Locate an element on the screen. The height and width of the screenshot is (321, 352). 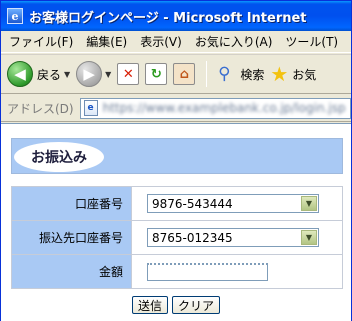
home-button: ⌂ is located at coordinates (184, 74).